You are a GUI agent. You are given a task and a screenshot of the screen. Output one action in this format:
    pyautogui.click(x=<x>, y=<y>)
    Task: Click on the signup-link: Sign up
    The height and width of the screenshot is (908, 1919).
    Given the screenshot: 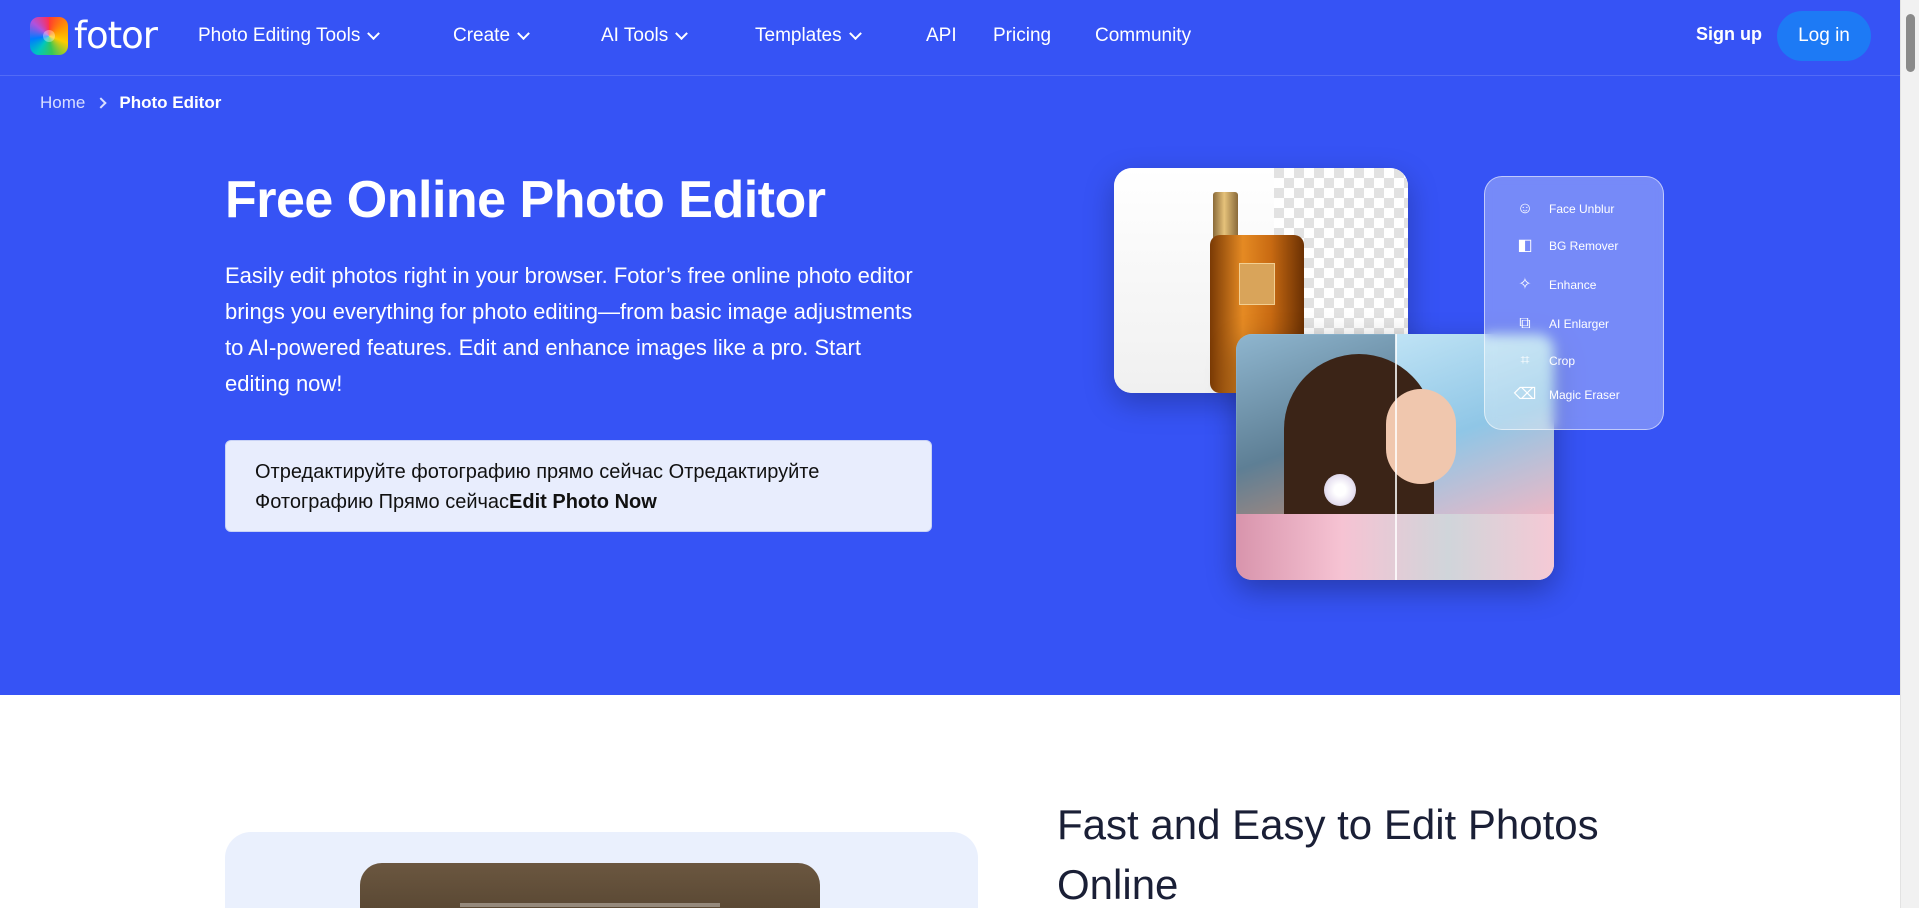 What is the action you would take?
    pyautogui.click(x=1729, y=34)
    